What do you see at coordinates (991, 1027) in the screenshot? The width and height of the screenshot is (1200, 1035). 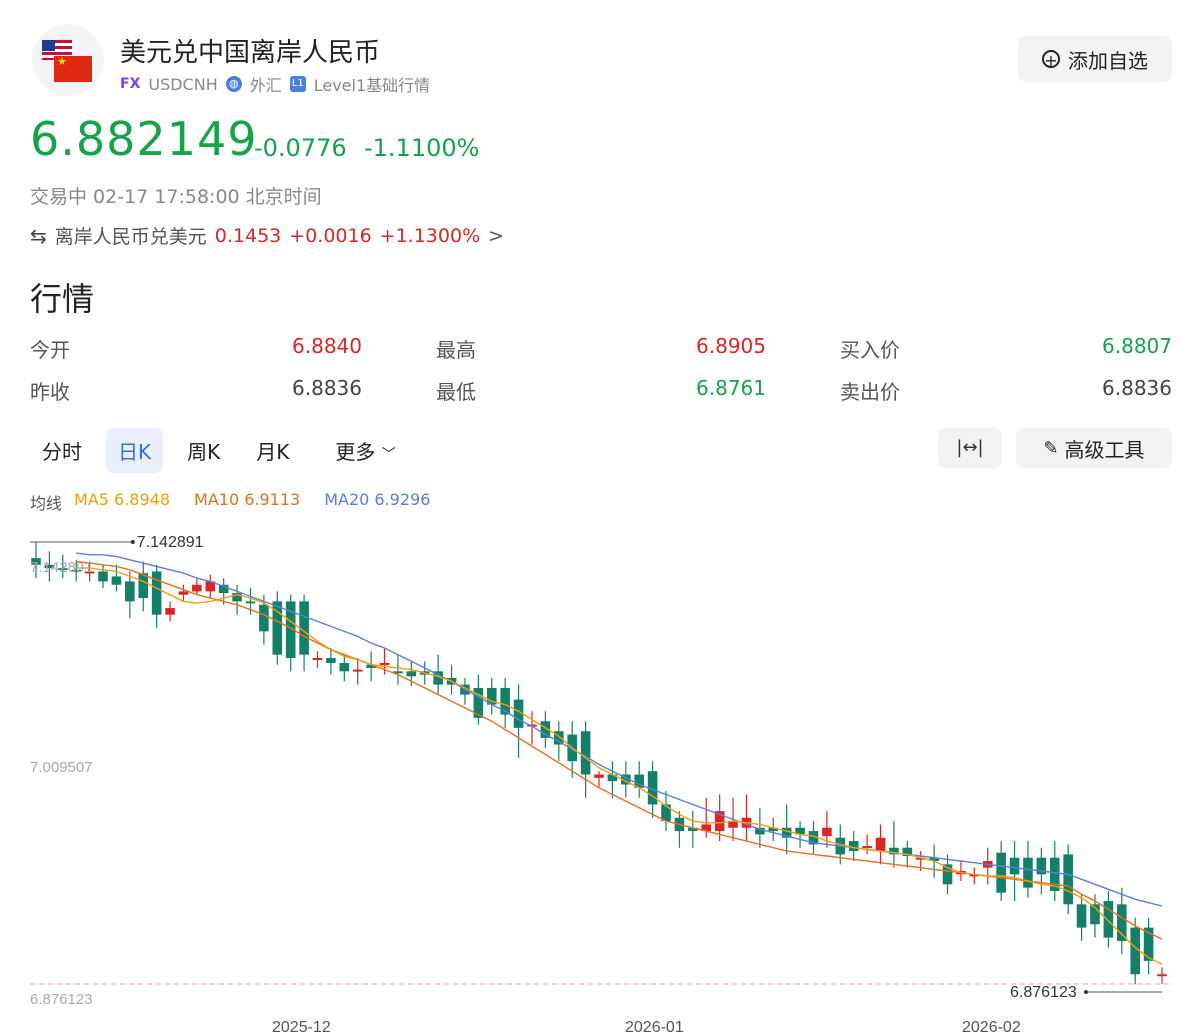 I see `x-axis-label: 2026-02` at bounding box center [991, 1027].